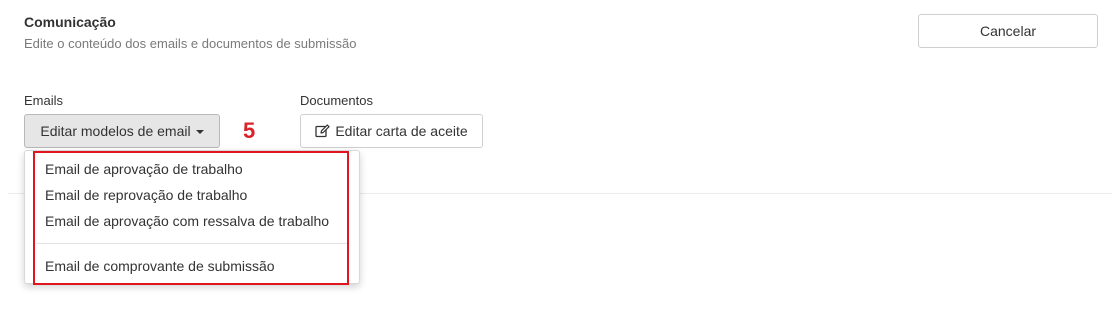 Image resolution: width=1119 pixels, height=331 pixels. I want to click on section-title: Comunicação, so click(70, 22).